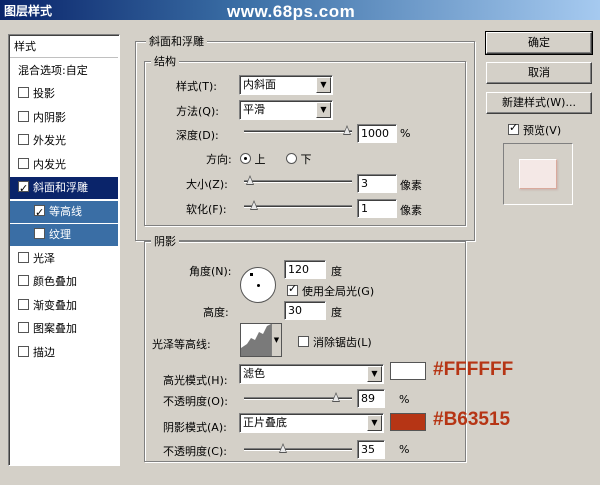 The height and width of the screenshot is (485, 600). I want to click on highlight-mode-select: 滤色 ▼, so click(311, 374).